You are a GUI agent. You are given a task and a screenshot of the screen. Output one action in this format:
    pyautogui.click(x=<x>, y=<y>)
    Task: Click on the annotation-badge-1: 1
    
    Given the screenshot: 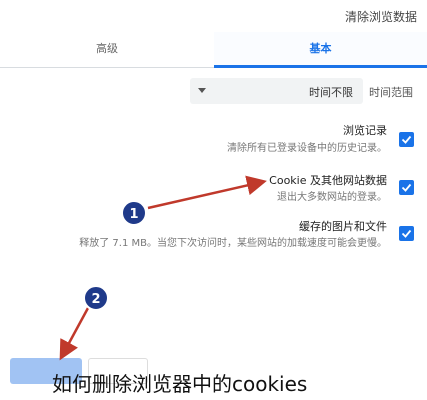 What is the action you would take?
    pyautogui.click(x=134, y=213)
    